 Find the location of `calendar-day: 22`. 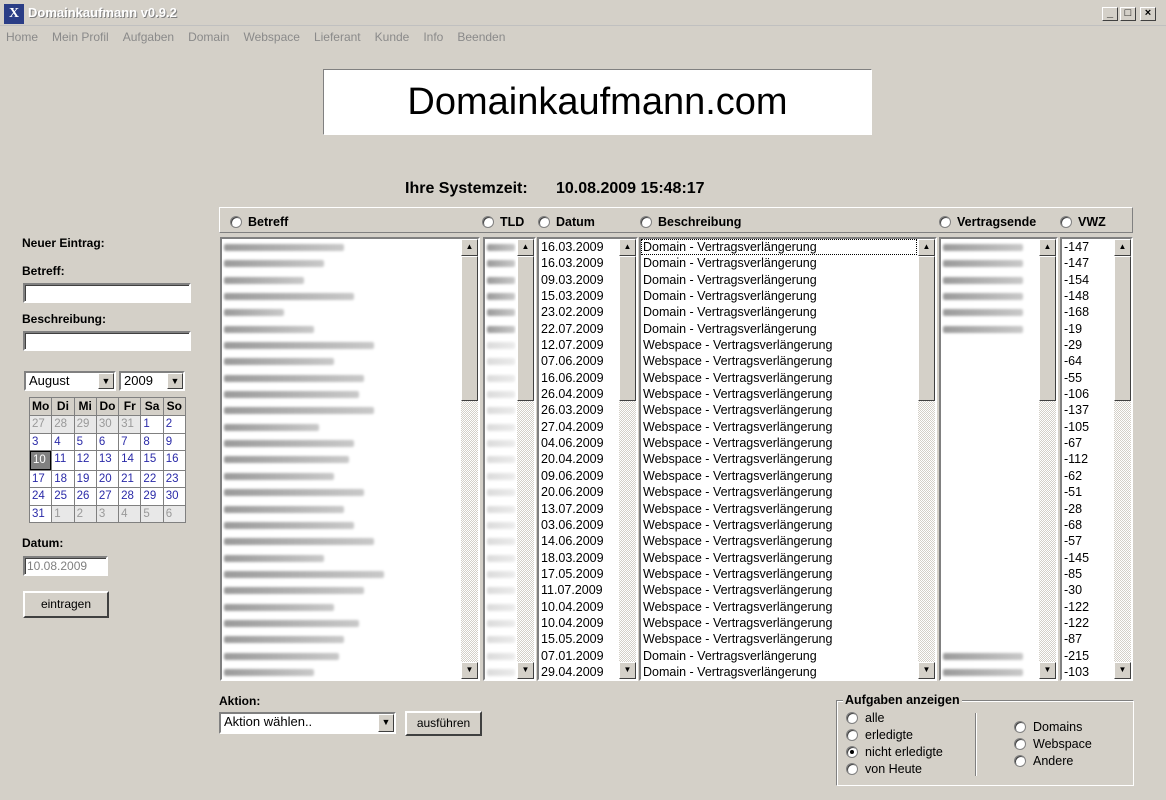

calendar-day: 22 is located at coordinates (152, 479).